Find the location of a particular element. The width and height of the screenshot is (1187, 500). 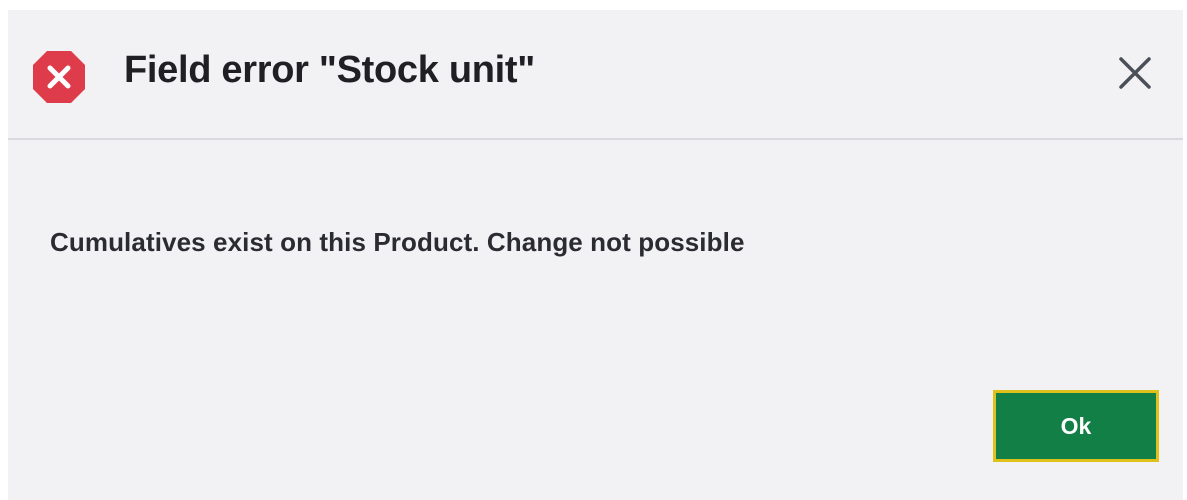

dialog-title: Field error "Stock unit" is located at coordinates (330, 70).